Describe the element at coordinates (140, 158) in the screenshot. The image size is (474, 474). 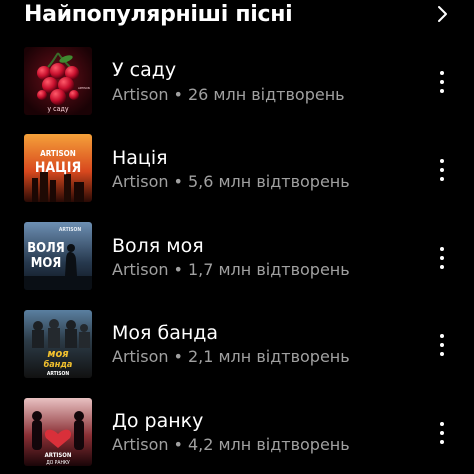
I see `song-title: Нація` at that location.